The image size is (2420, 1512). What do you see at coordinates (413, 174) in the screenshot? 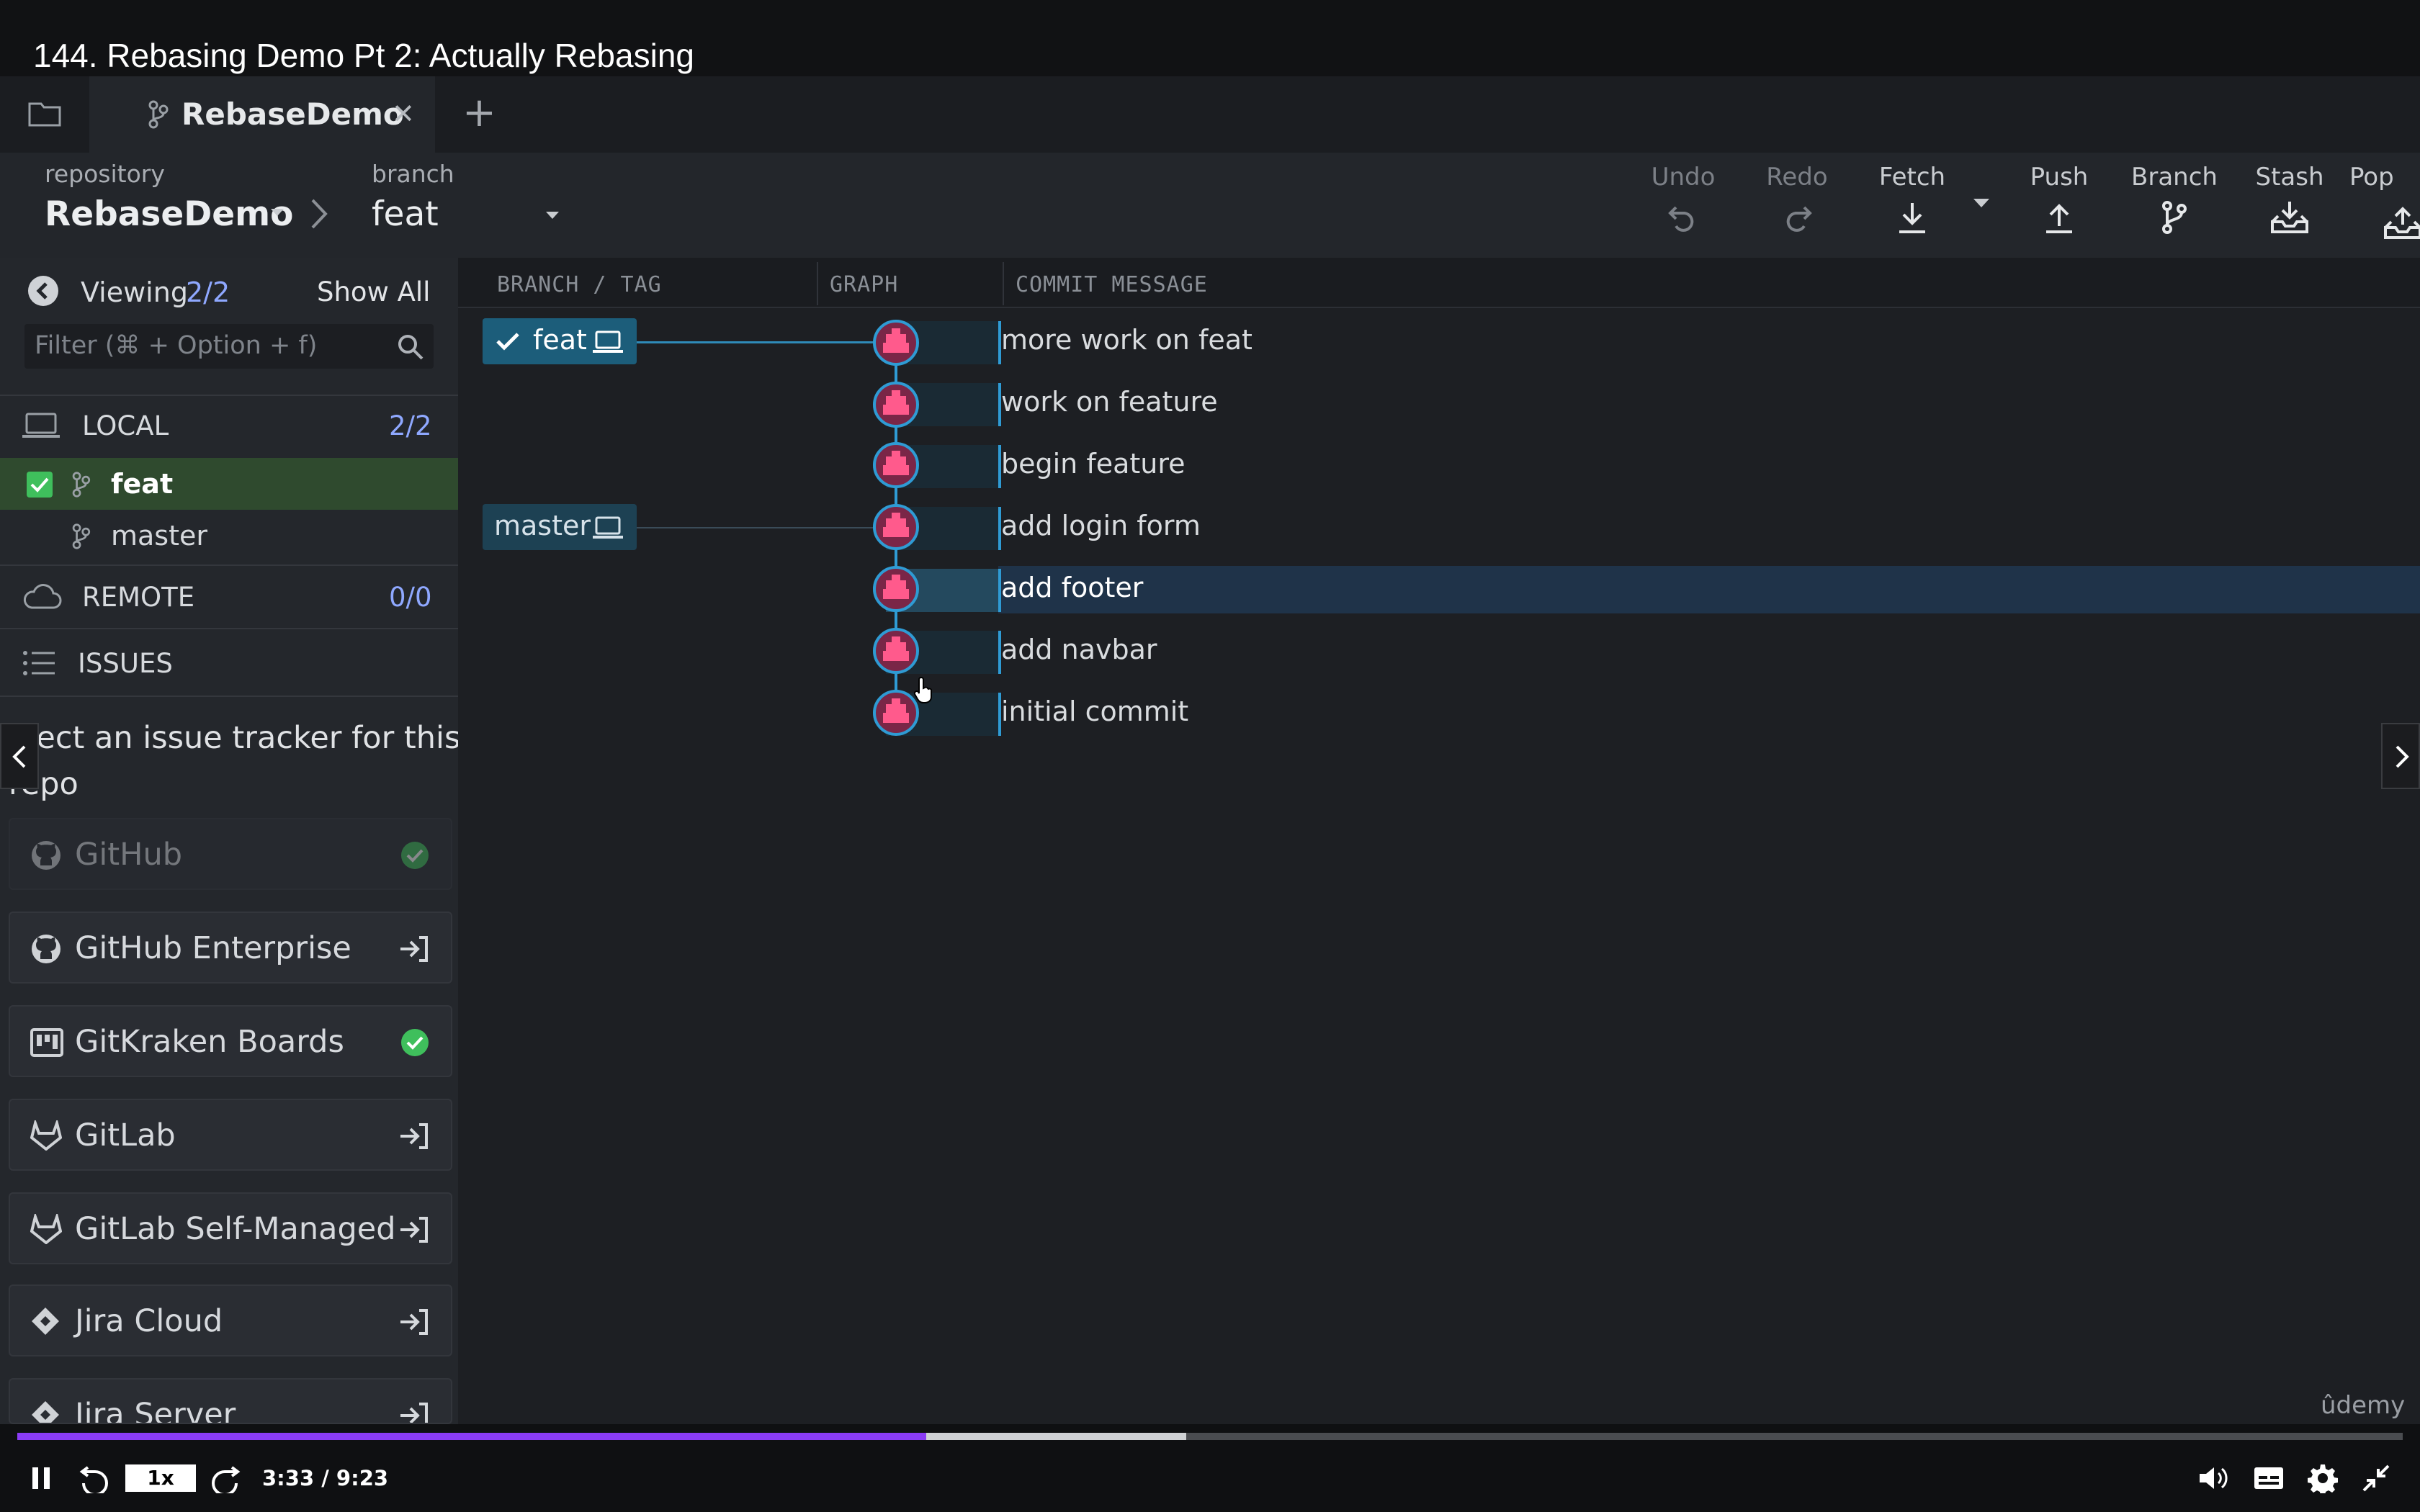
I see `branch-label: branch` at bounding box center [413, 174].